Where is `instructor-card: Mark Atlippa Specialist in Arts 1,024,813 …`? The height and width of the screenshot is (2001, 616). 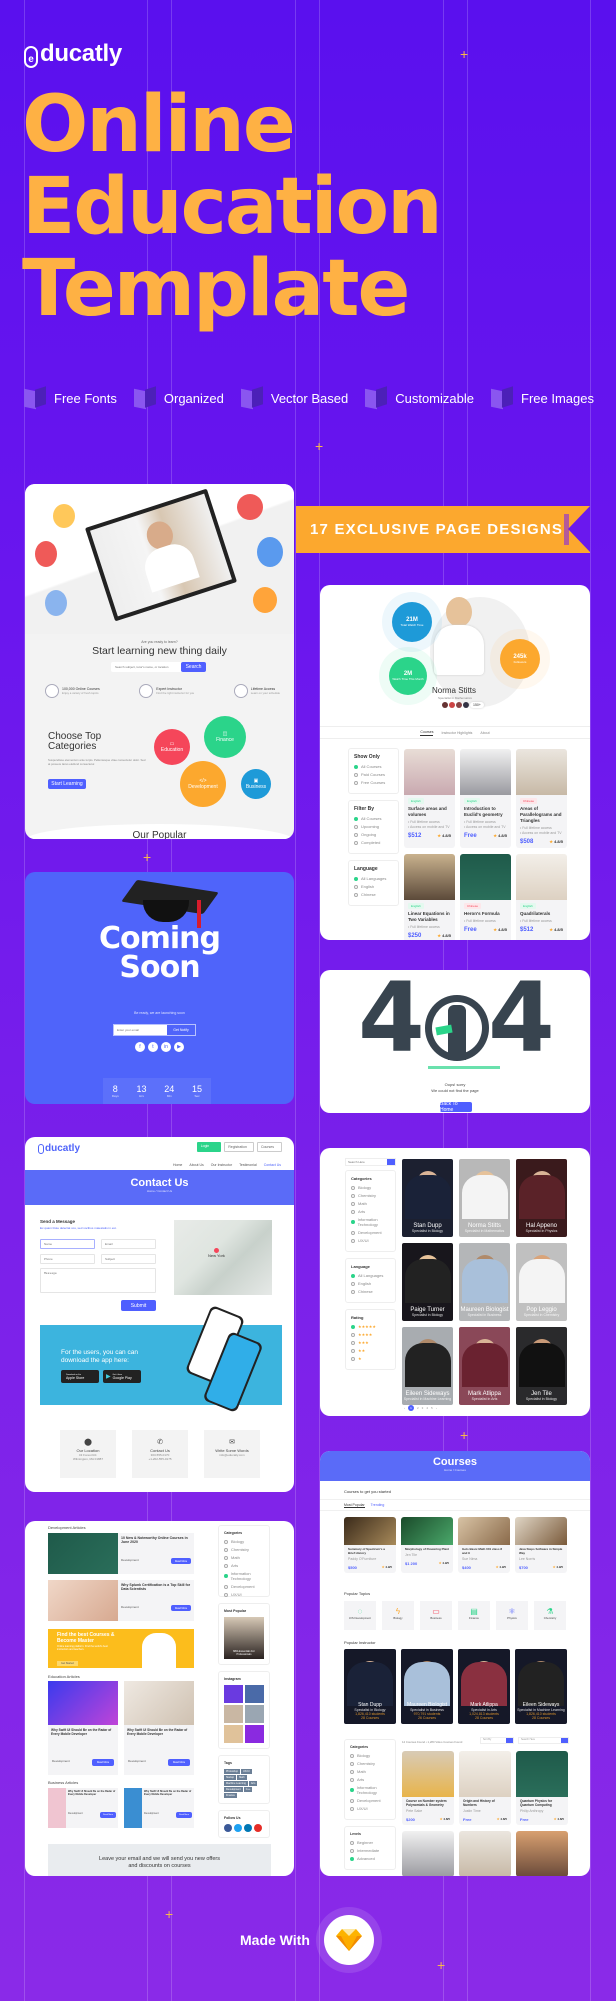 instructor-card: Mark Atlippa Specialist in Arts 1,024,813 … is located at coordinates (484, 1686).